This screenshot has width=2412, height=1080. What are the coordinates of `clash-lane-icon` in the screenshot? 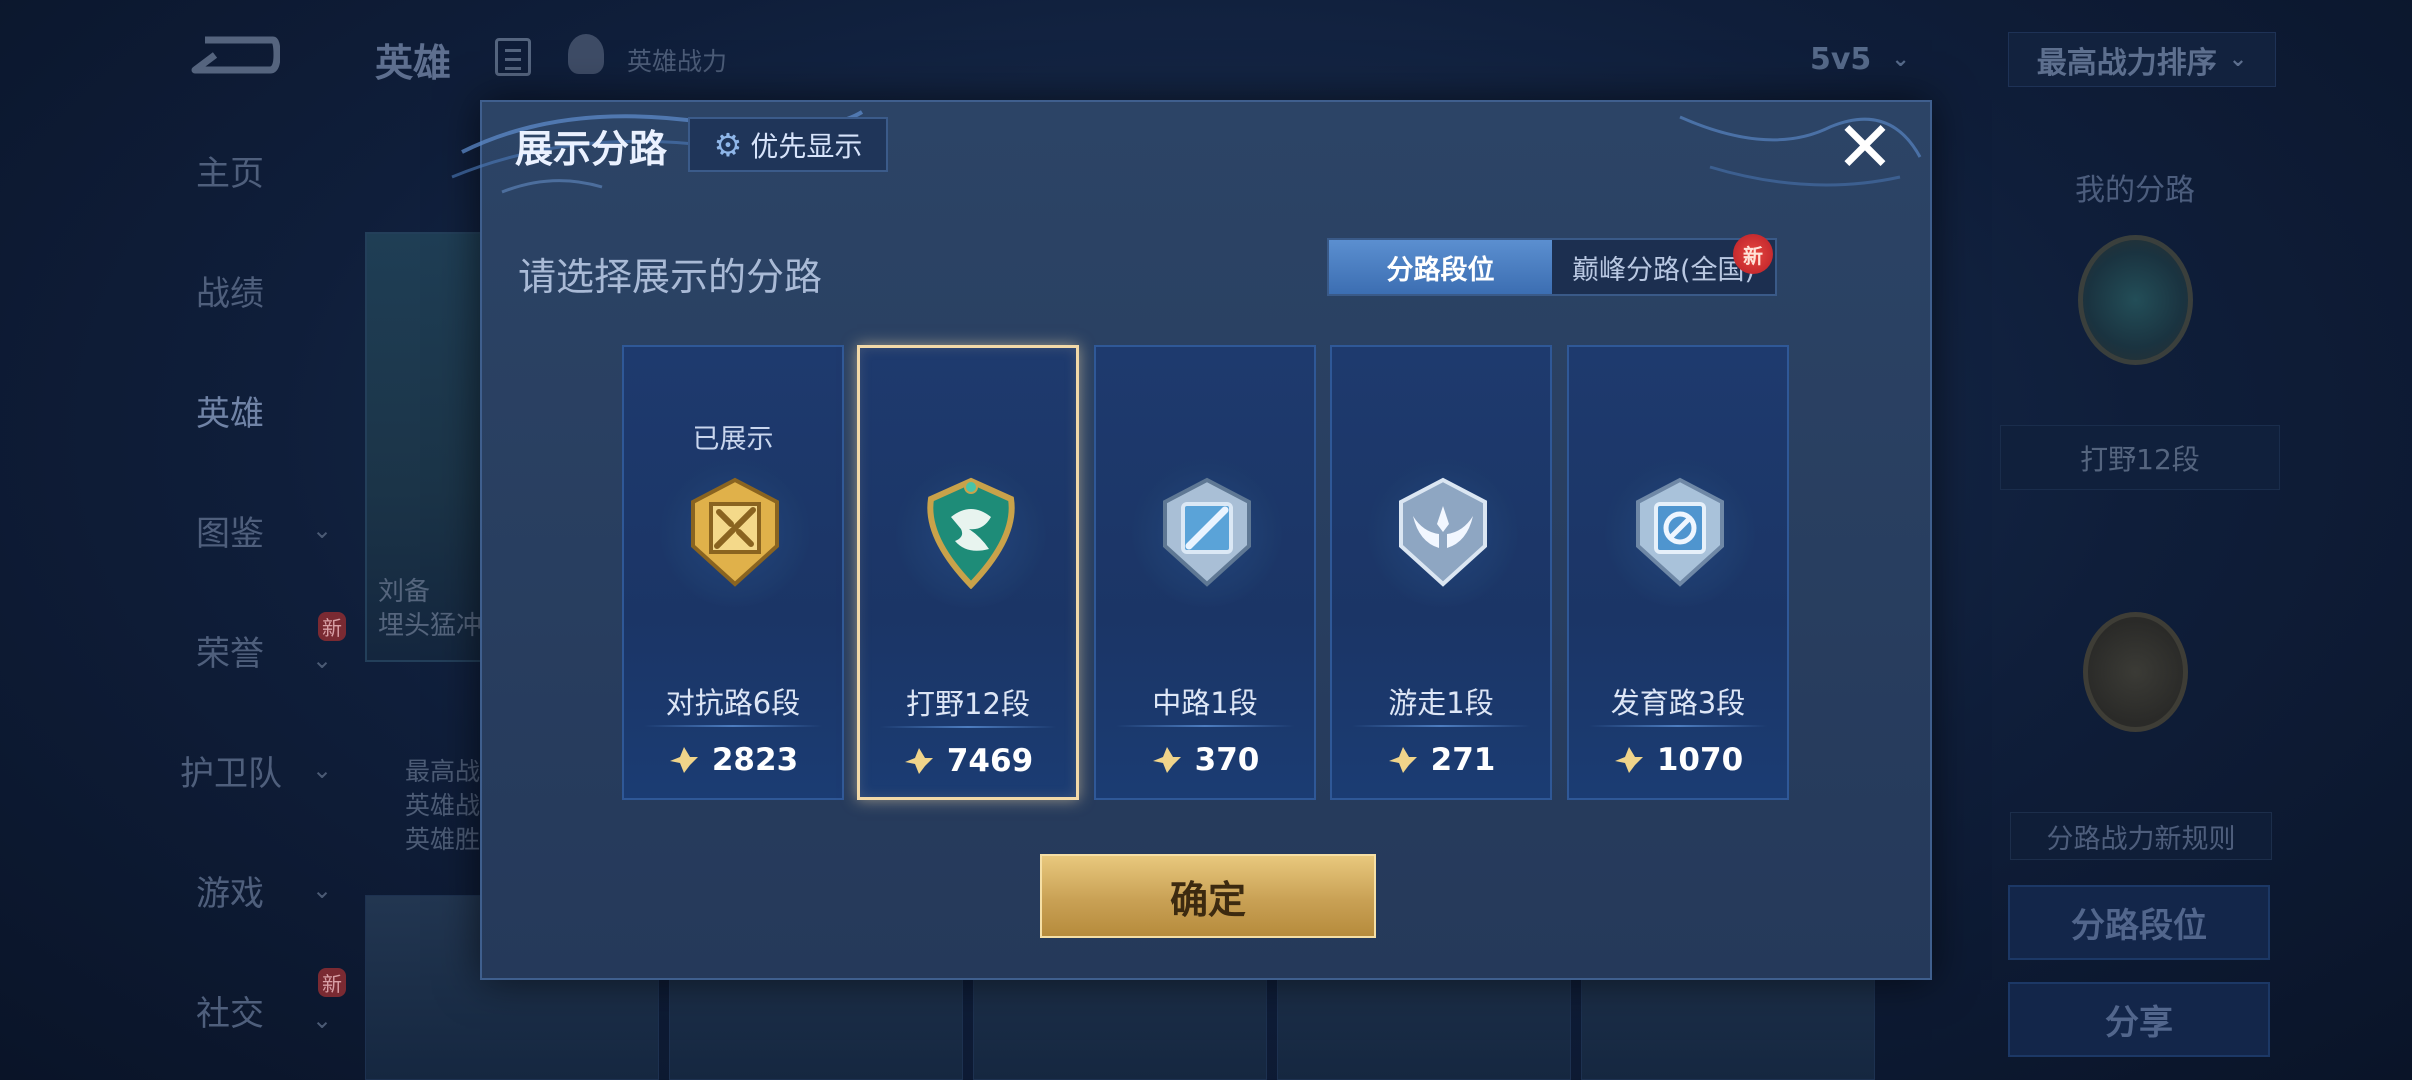 It's located at (735, 532).